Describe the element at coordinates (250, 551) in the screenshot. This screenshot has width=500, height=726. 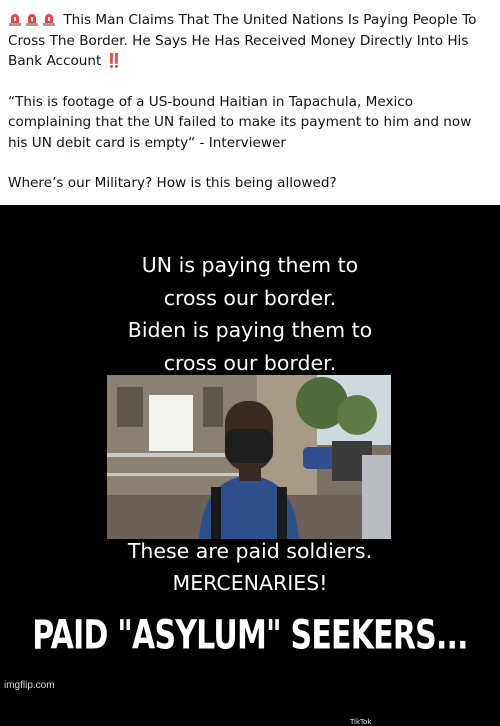
I see `video-caption-5: These are paid soldiers.` at that location.